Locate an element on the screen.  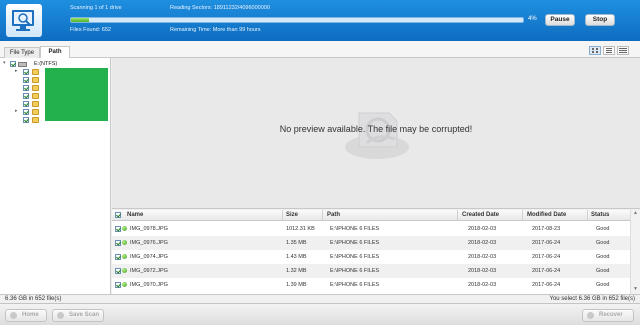
cell-name: IMG_0972.JPG is located at coordinates (149, 271).